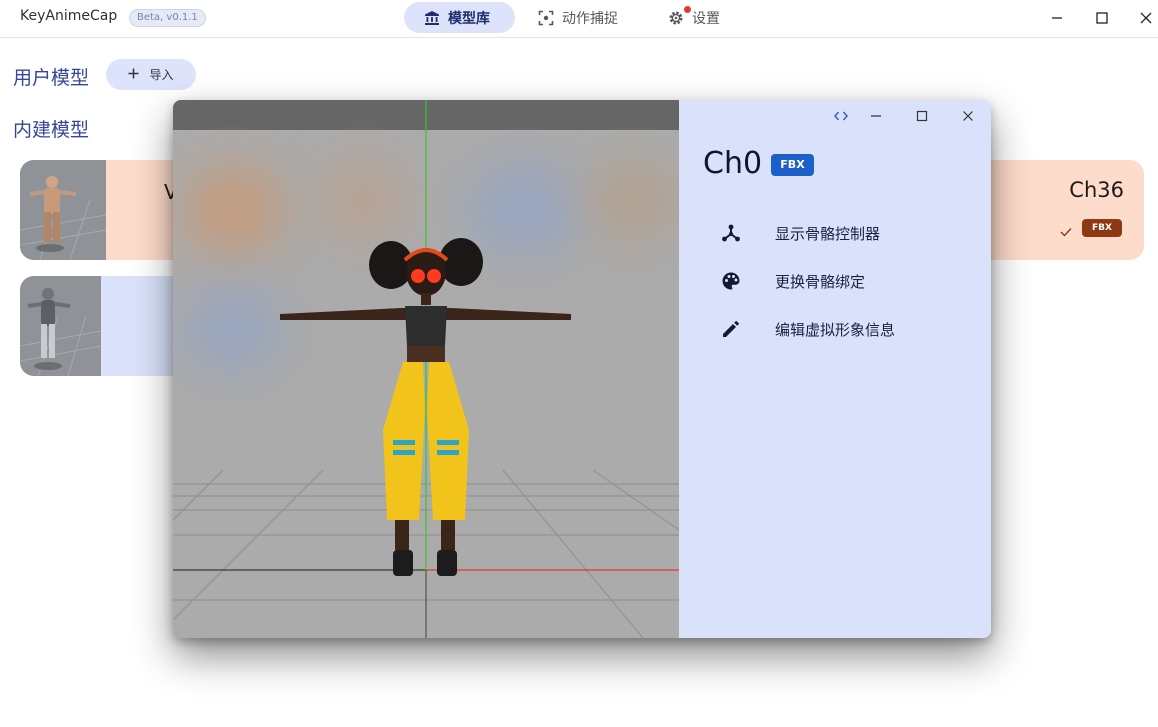 The image size is (1158, 727). I want to click on gear-icon, so click(676, 18).